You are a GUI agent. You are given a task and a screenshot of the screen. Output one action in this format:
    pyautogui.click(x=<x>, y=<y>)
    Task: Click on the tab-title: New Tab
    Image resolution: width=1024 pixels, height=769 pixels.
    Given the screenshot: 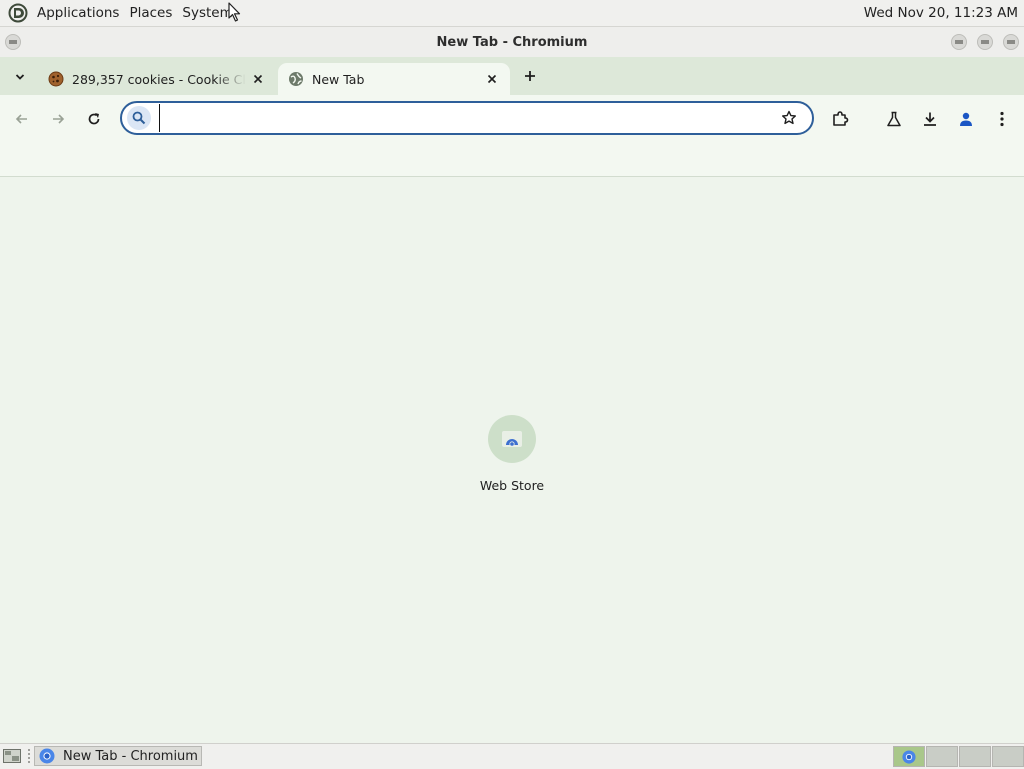 What is the action you would take?
    pyautogui.click(x=338, y=79)
    